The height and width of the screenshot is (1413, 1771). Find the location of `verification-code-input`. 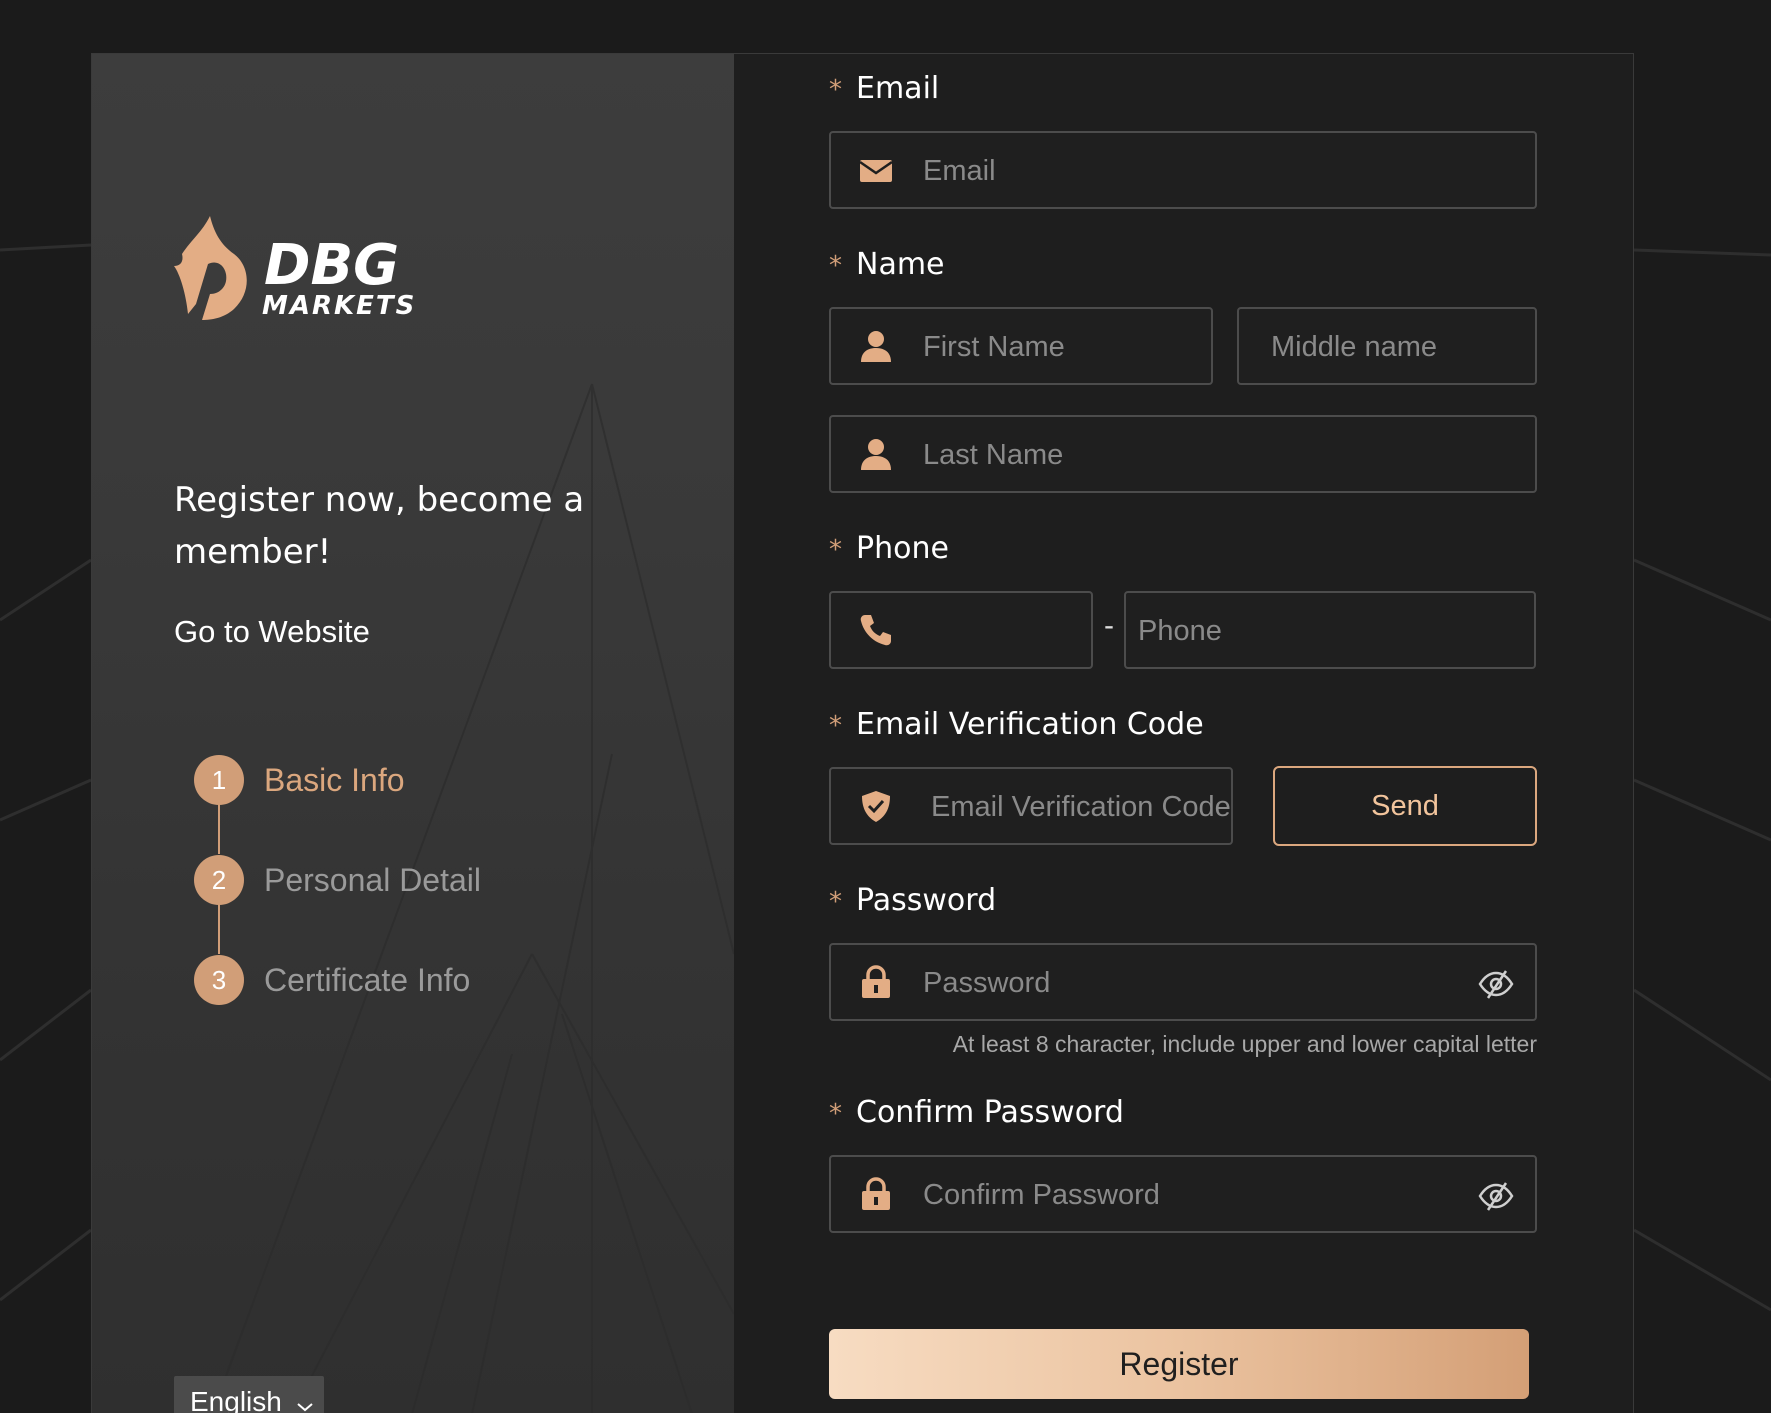

verification-code-input is located at coordinates (1081, 807).